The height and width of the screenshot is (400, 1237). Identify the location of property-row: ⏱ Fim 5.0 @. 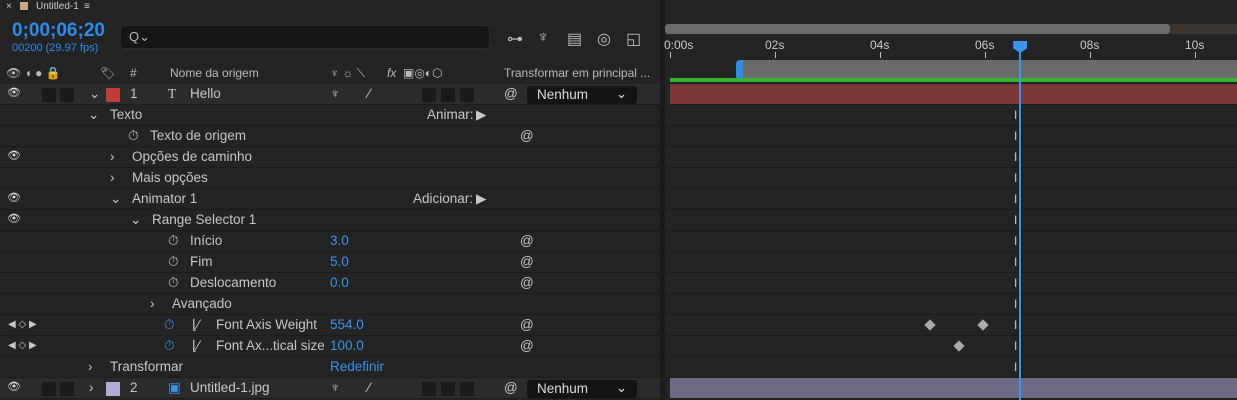
(330, 262).